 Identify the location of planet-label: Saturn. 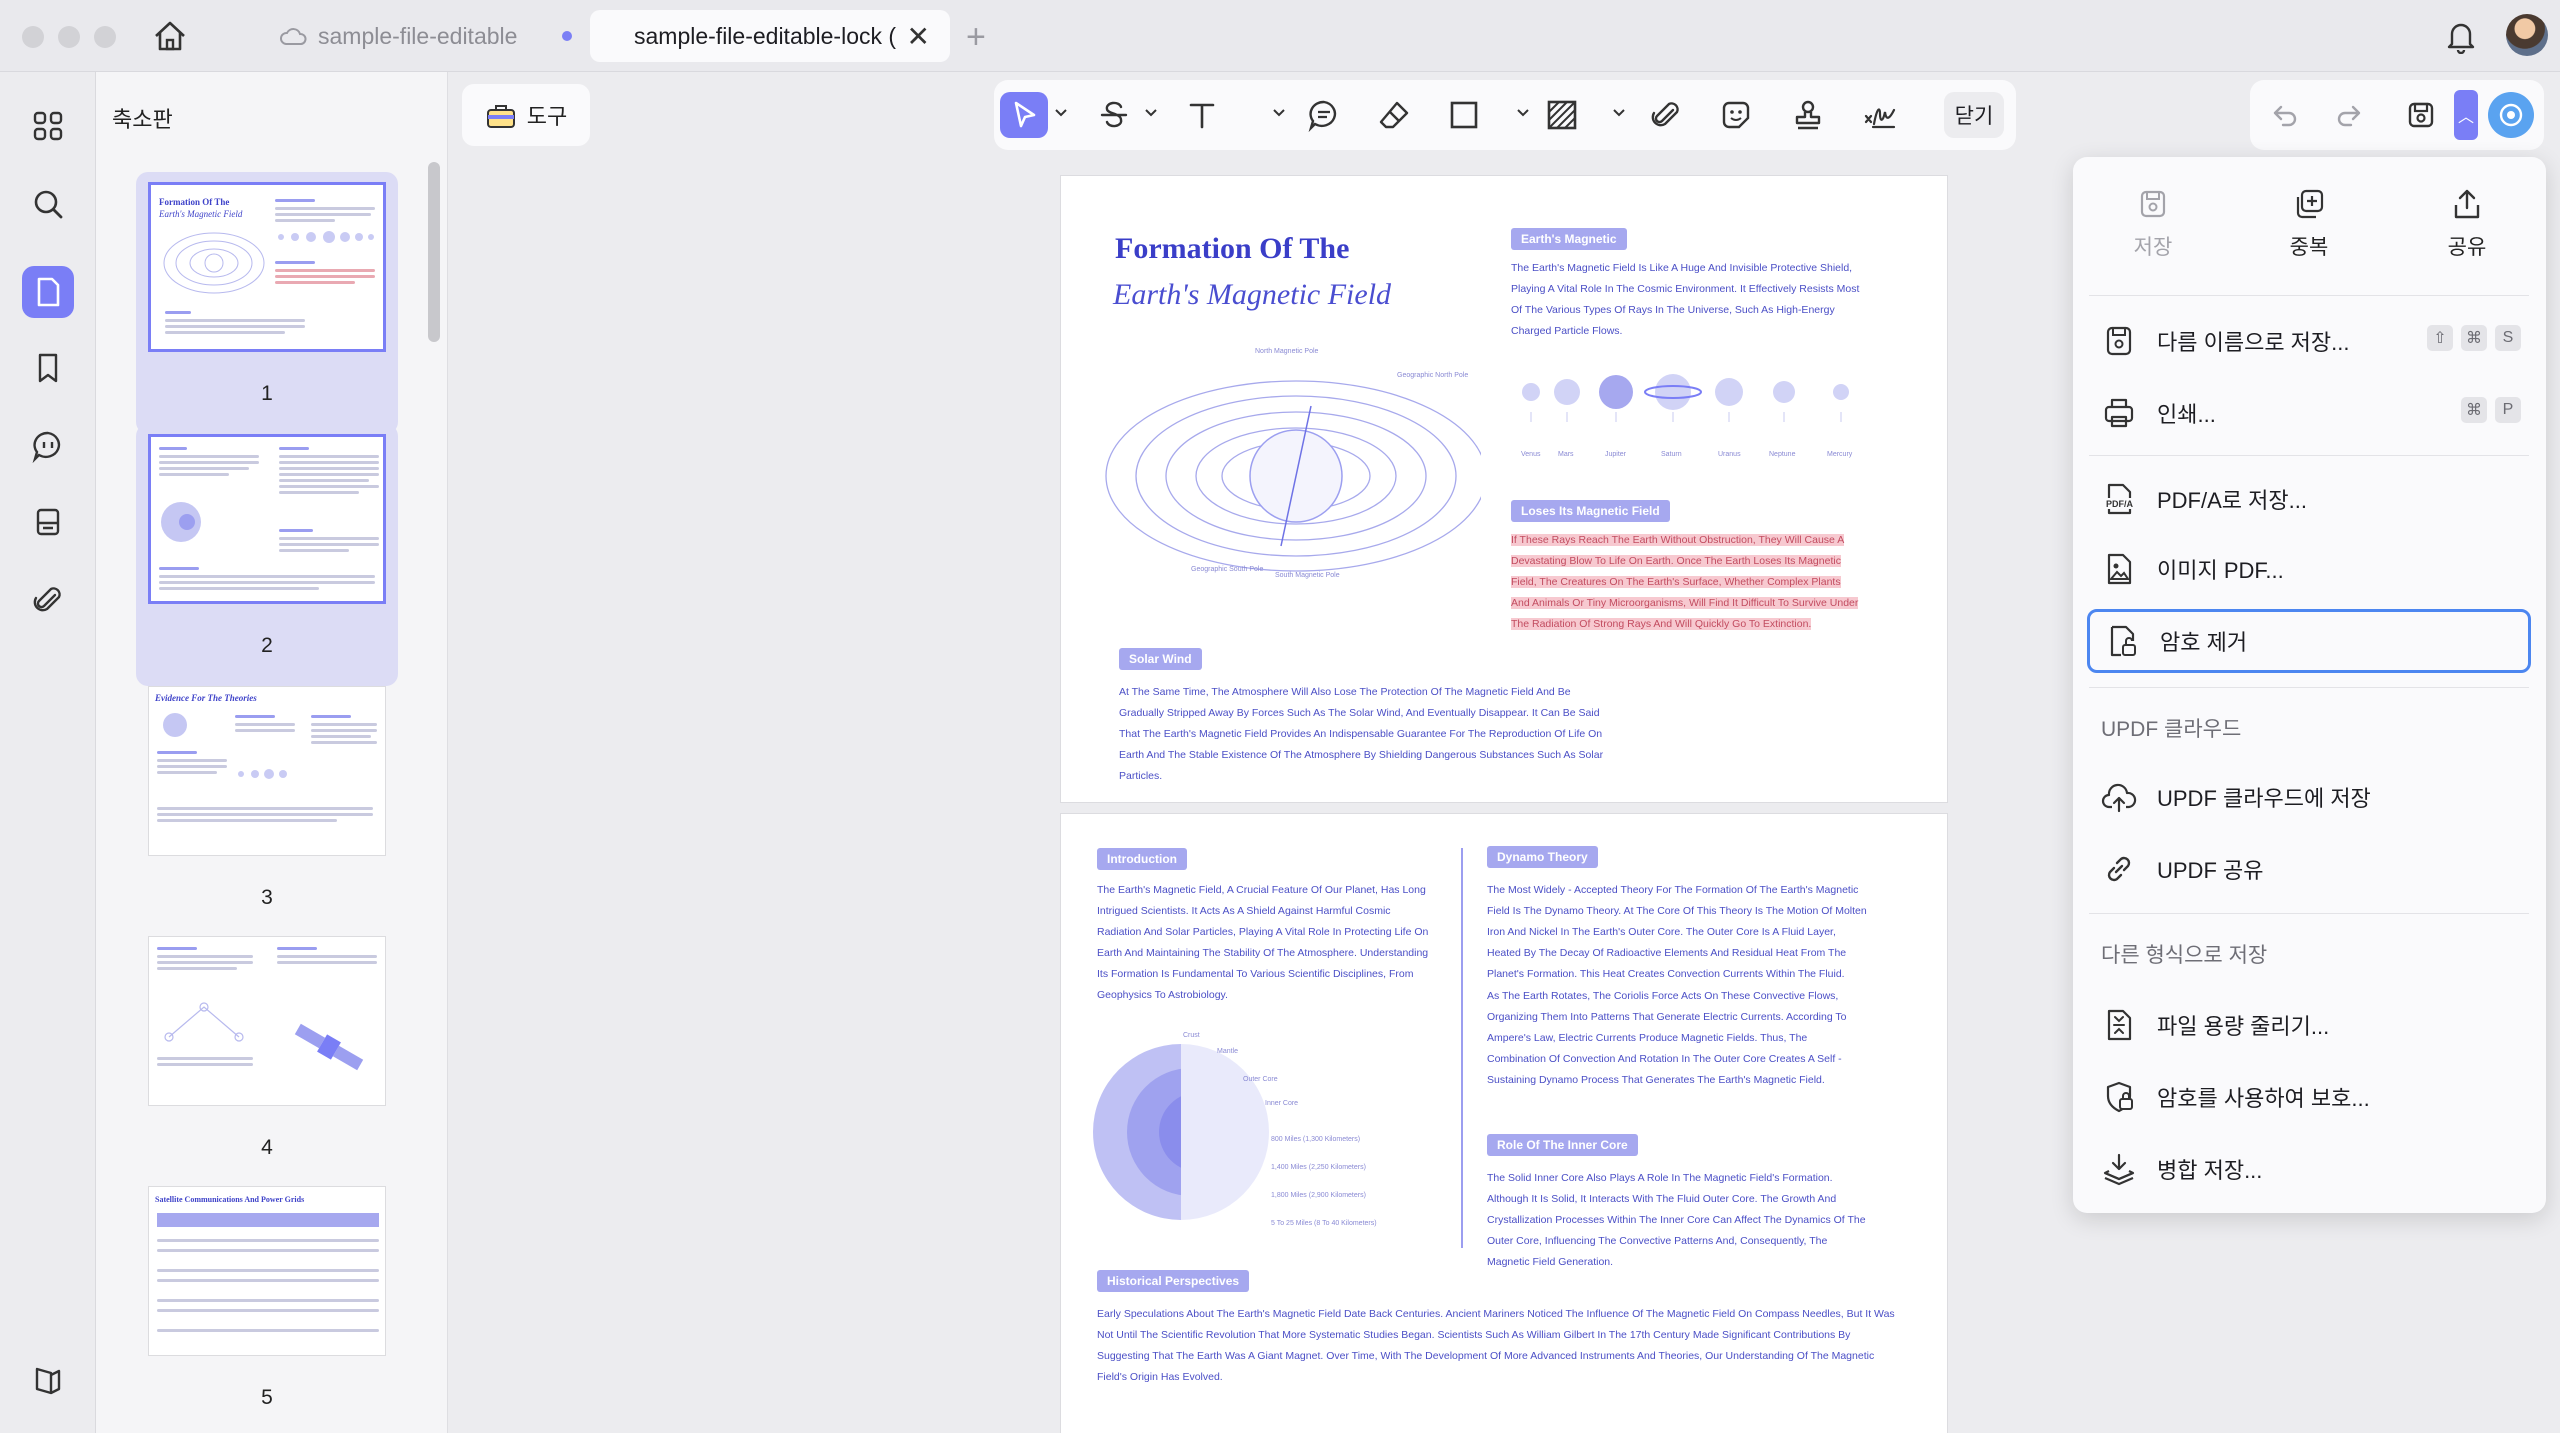
(1671, 454).